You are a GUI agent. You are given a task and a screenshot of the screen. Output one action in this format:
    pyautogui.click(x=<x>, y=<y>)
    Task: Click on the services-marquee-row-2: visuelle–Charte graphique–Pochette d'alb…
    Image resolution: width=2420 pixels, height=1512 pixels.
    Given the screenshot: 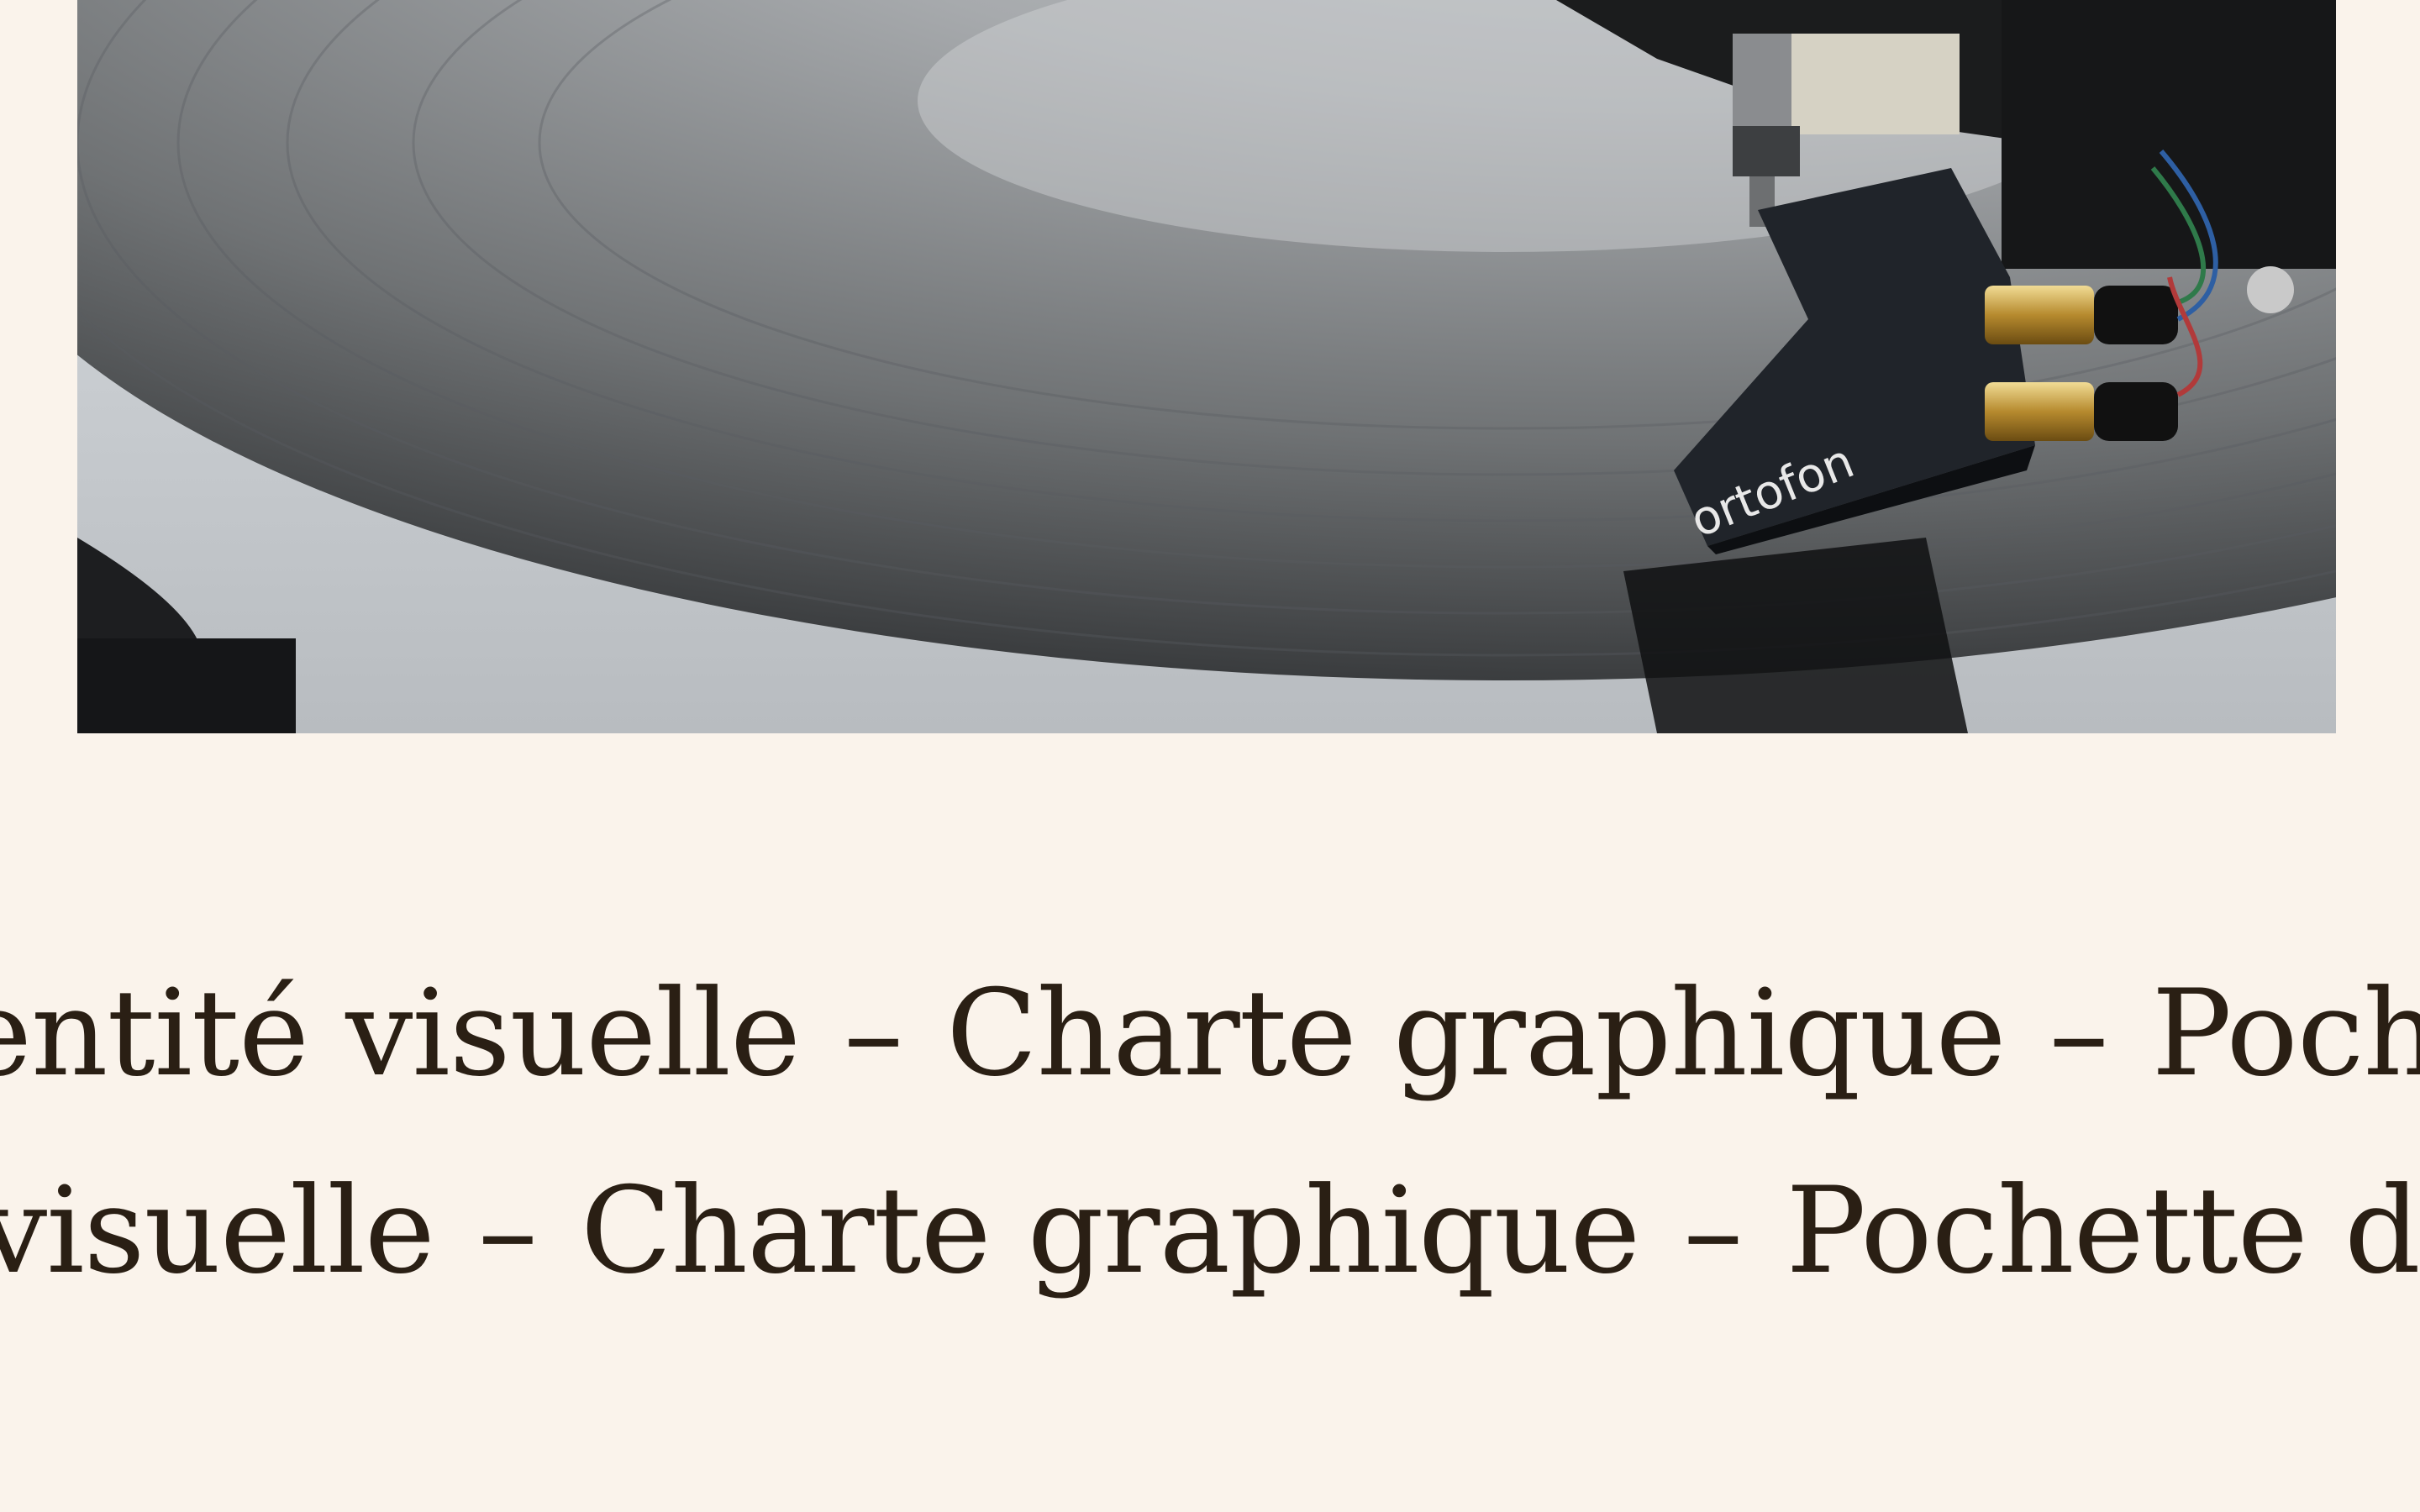 What is the action you would take?
    pyautogui.click(x=1210, y=1243)
    